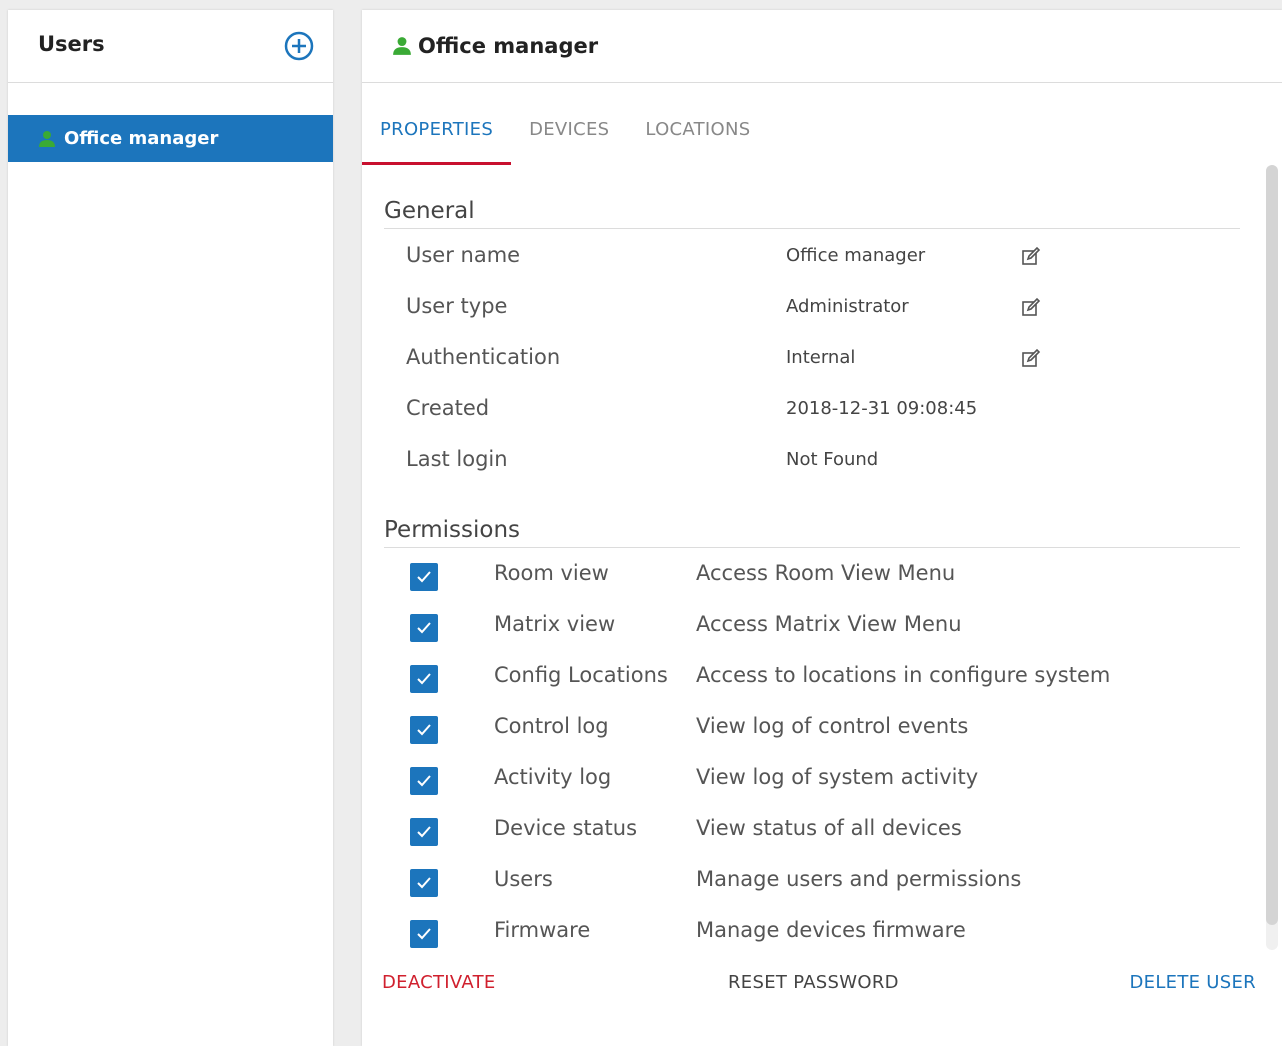 The width and height of the screenshot is (1282, 1046). What do you see at coordinates (581, 675) in the screenshot?
I see `permission-name: Config Locations` at bounding box center [581, 675].